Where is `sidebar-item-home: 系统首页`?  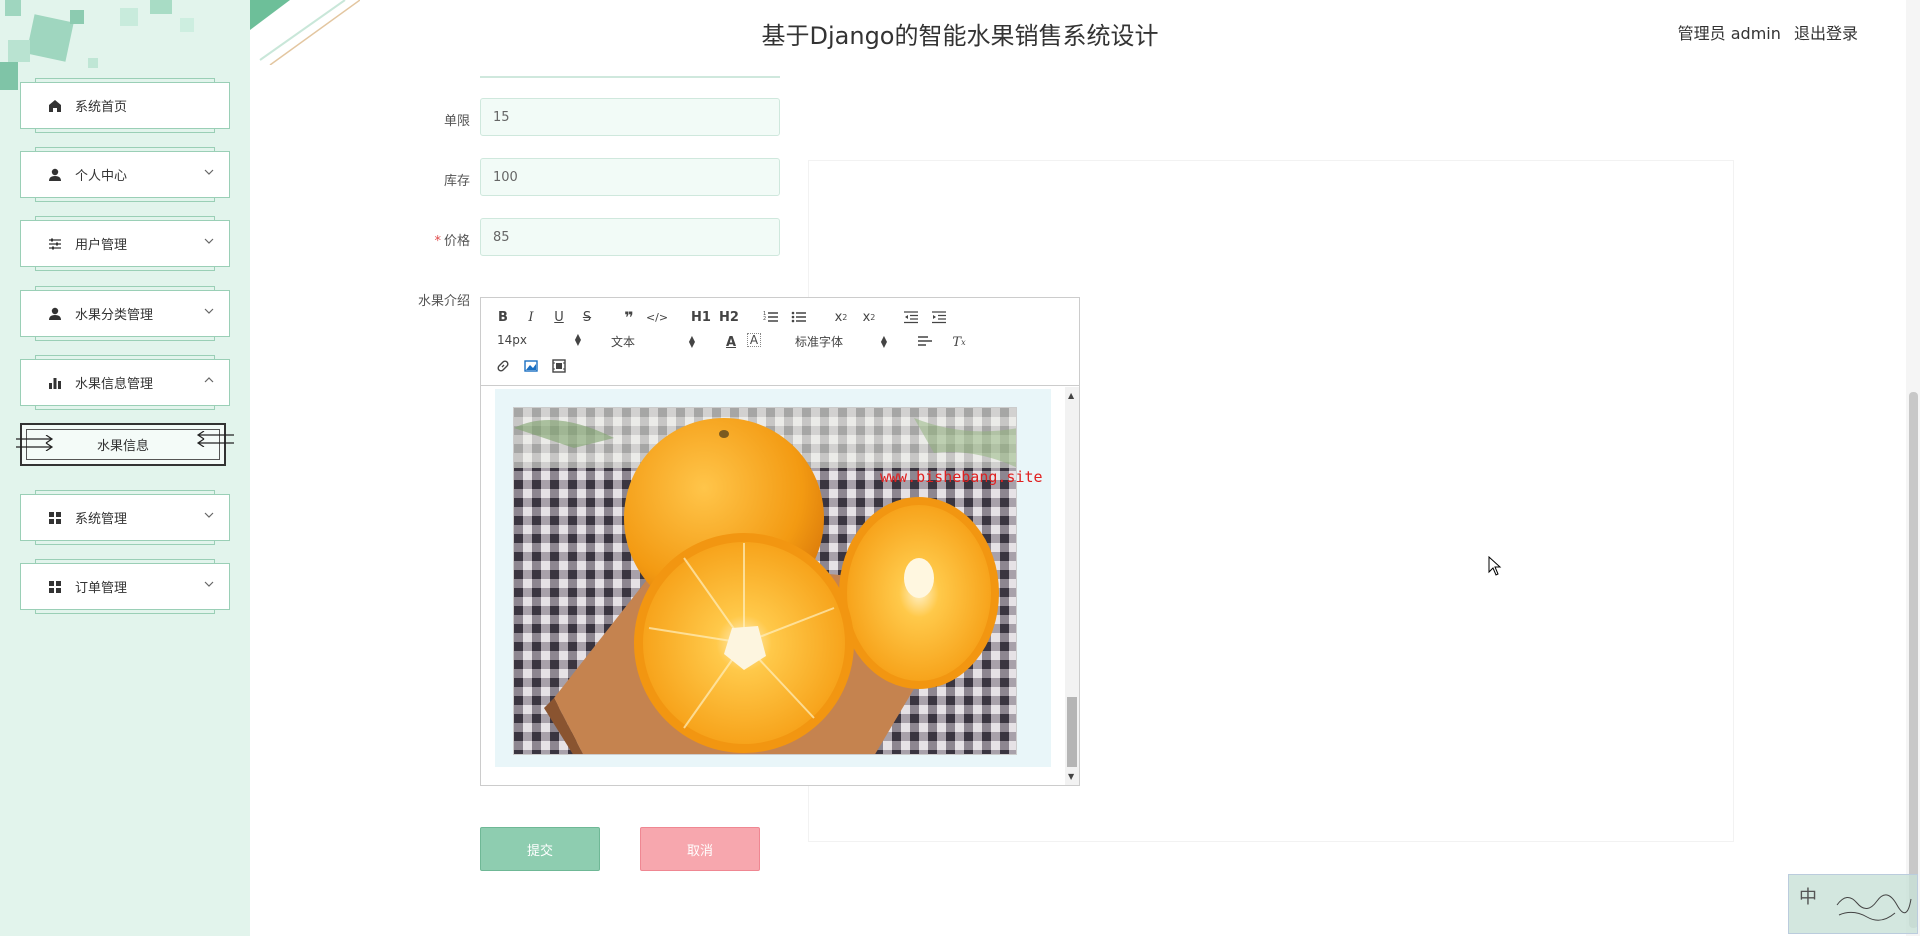
sidebar-item-home: 系统首页 is located at coordinates (125, 105).